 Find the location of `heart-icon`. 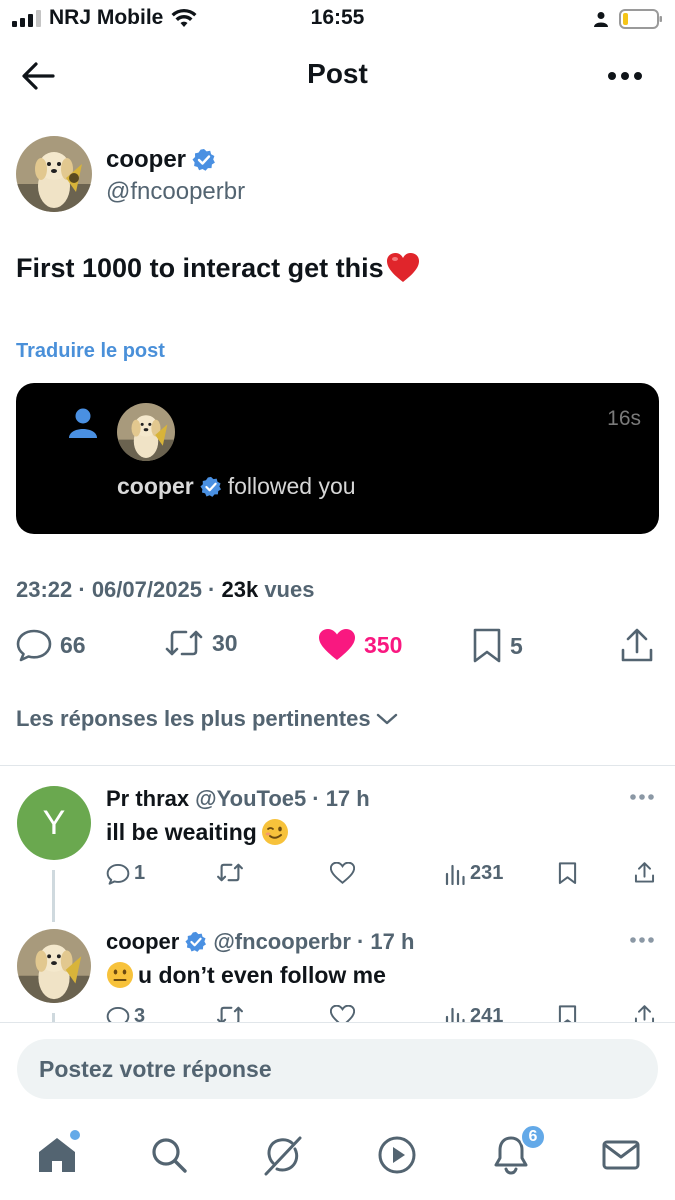

heart-icon is located at coordinates (342, 1013).